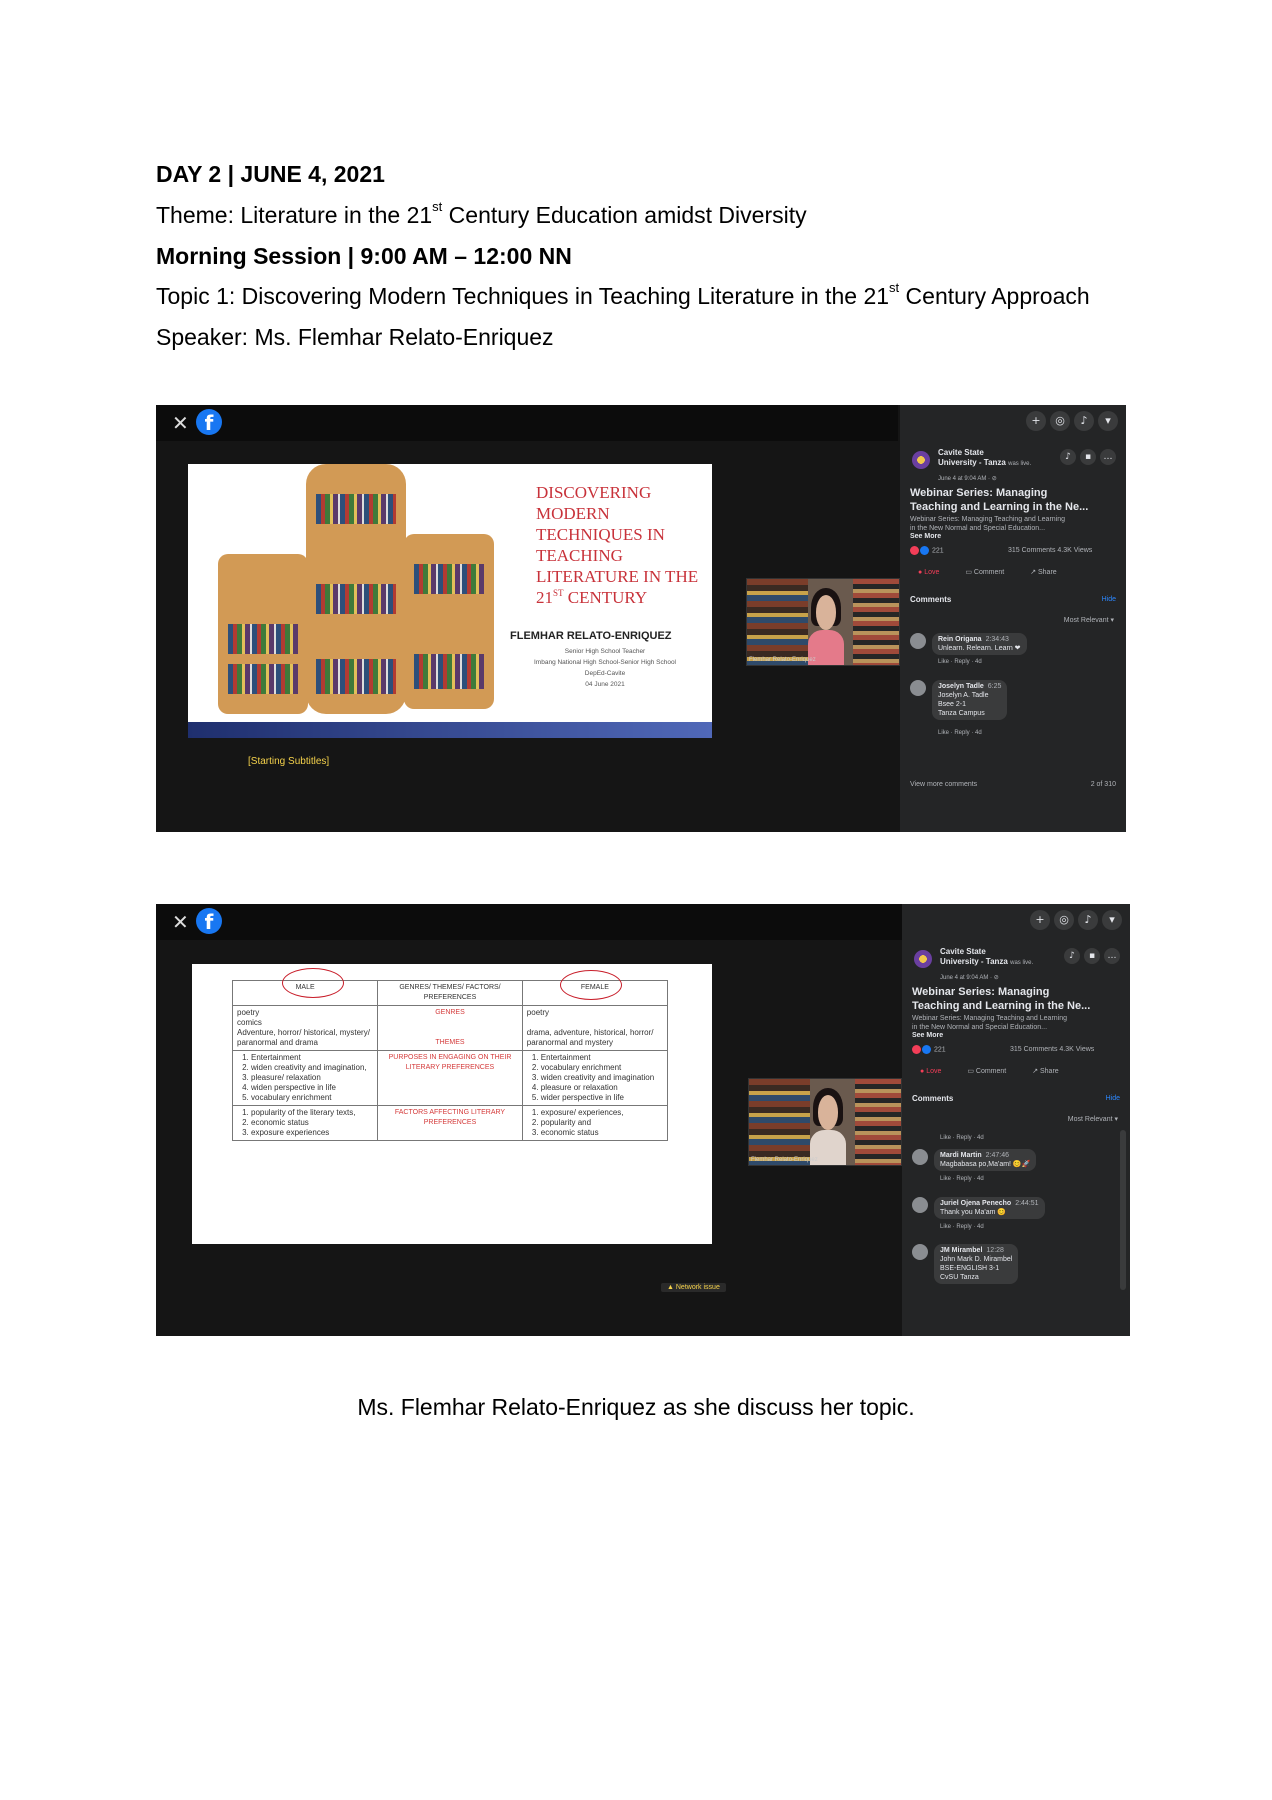  Describe the element at coordinates (450, 1028) in the screenshot. I see `table-cell: GENRES THEMES` at that location.